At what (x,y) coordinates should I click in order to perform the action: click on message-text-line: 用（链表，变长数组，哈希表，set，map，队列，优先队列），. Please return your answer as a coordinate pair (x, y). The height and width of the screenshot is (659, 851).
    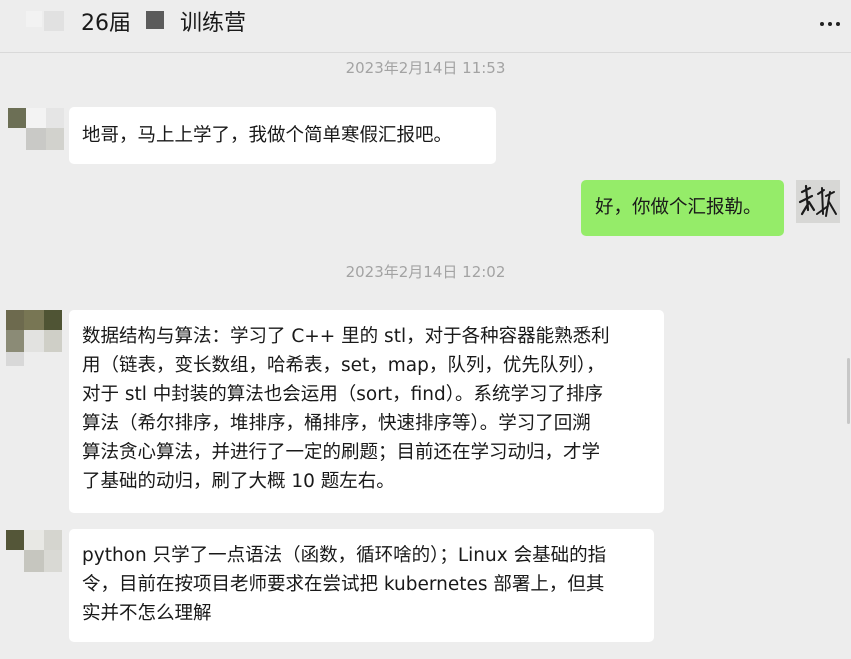
    Looking at the image, I should click on (343, 365).